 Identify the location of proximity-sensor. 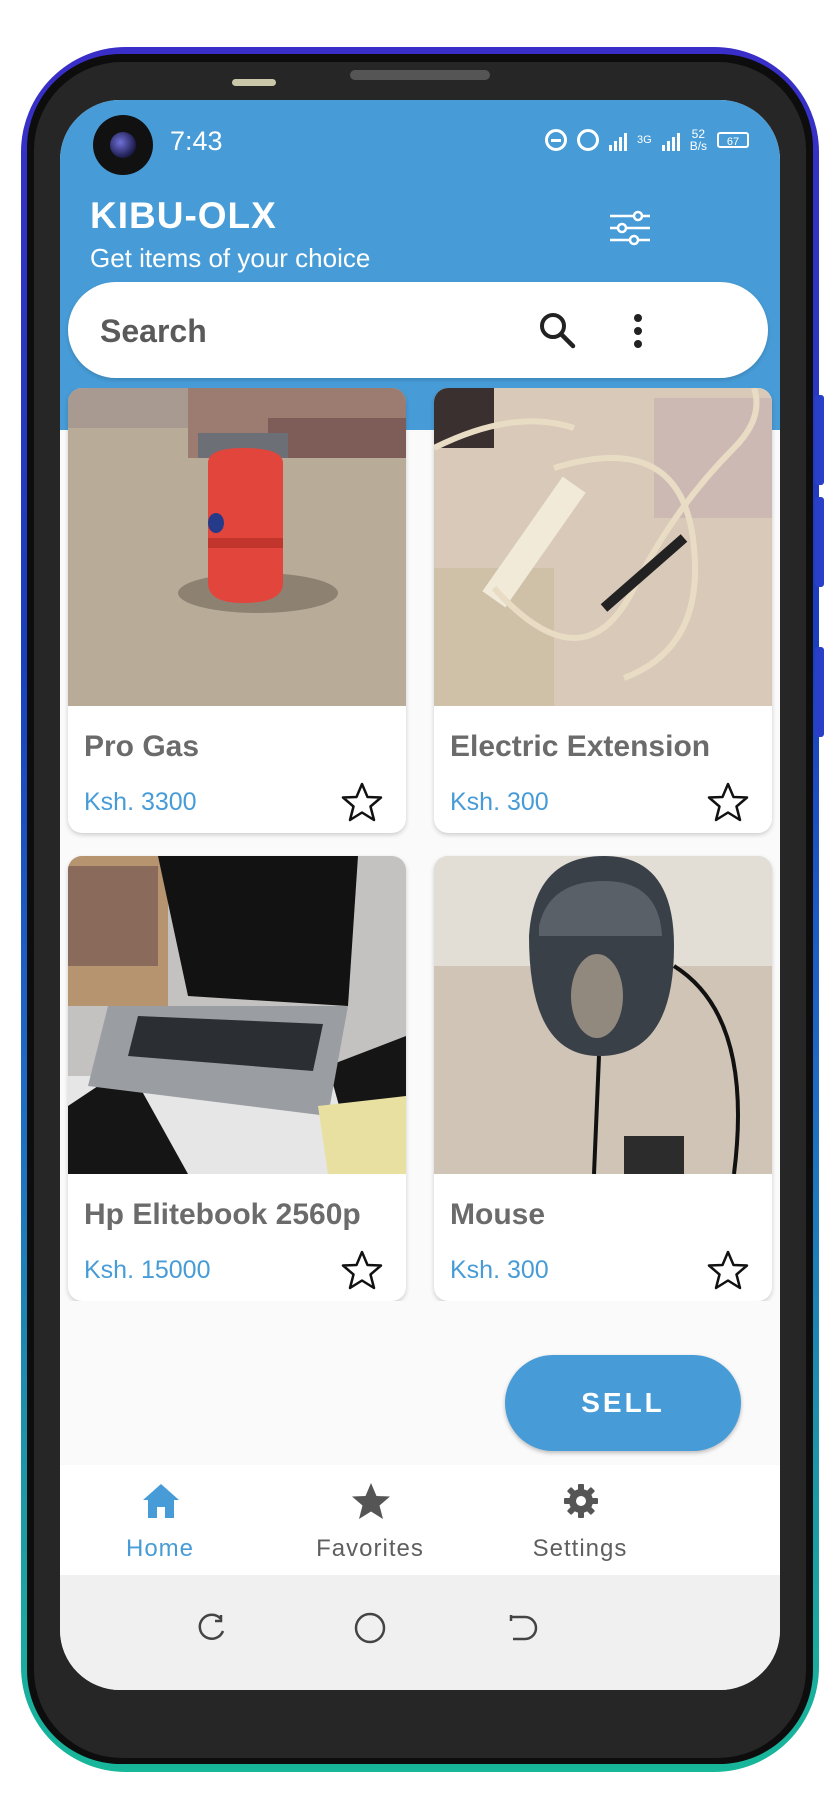
(254, 82).